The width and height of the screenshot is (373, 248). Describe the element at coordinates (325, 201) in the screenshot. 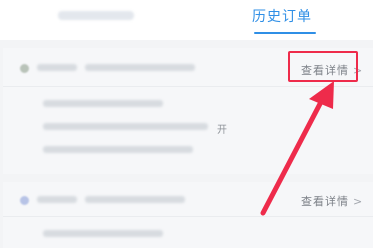

I see `view-details-label: 查看详情` at that location.